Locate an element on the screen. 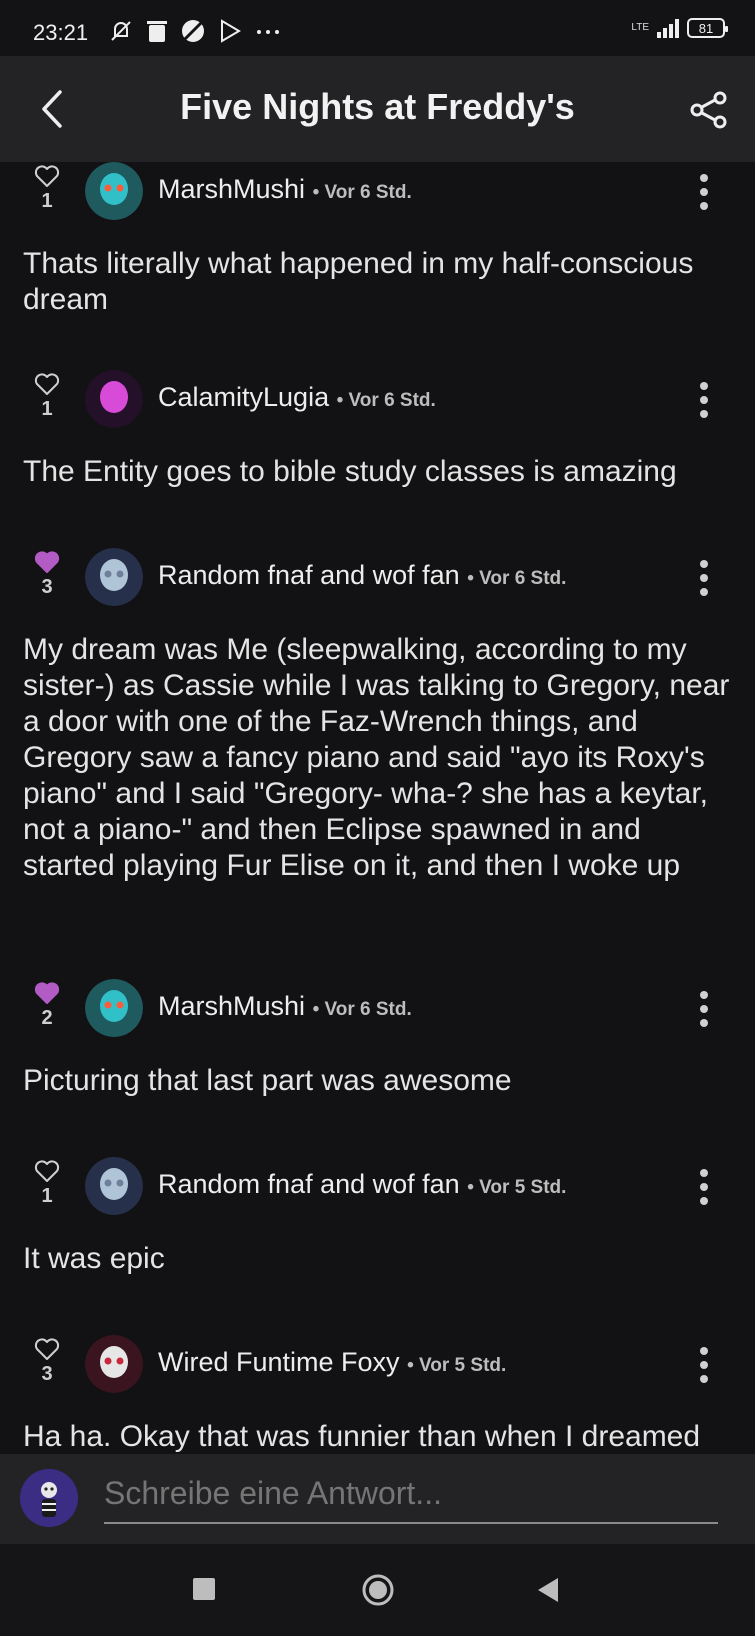 This screenshot has height=1636, width=755. reply-bar is located at coordinates (377, 1499).